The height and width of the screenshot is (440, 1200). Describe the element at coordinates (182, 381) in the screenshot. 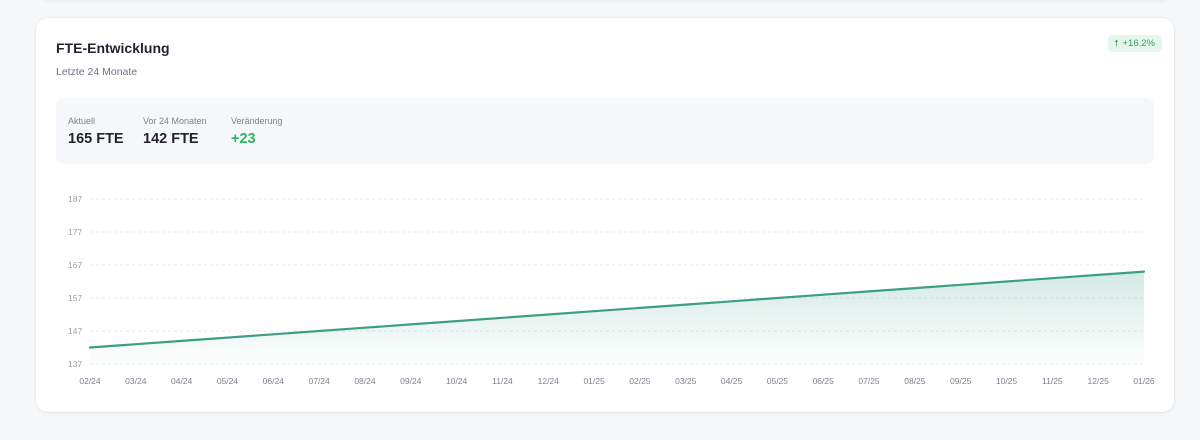

I see `x-tick-label: 04/24` at that location.